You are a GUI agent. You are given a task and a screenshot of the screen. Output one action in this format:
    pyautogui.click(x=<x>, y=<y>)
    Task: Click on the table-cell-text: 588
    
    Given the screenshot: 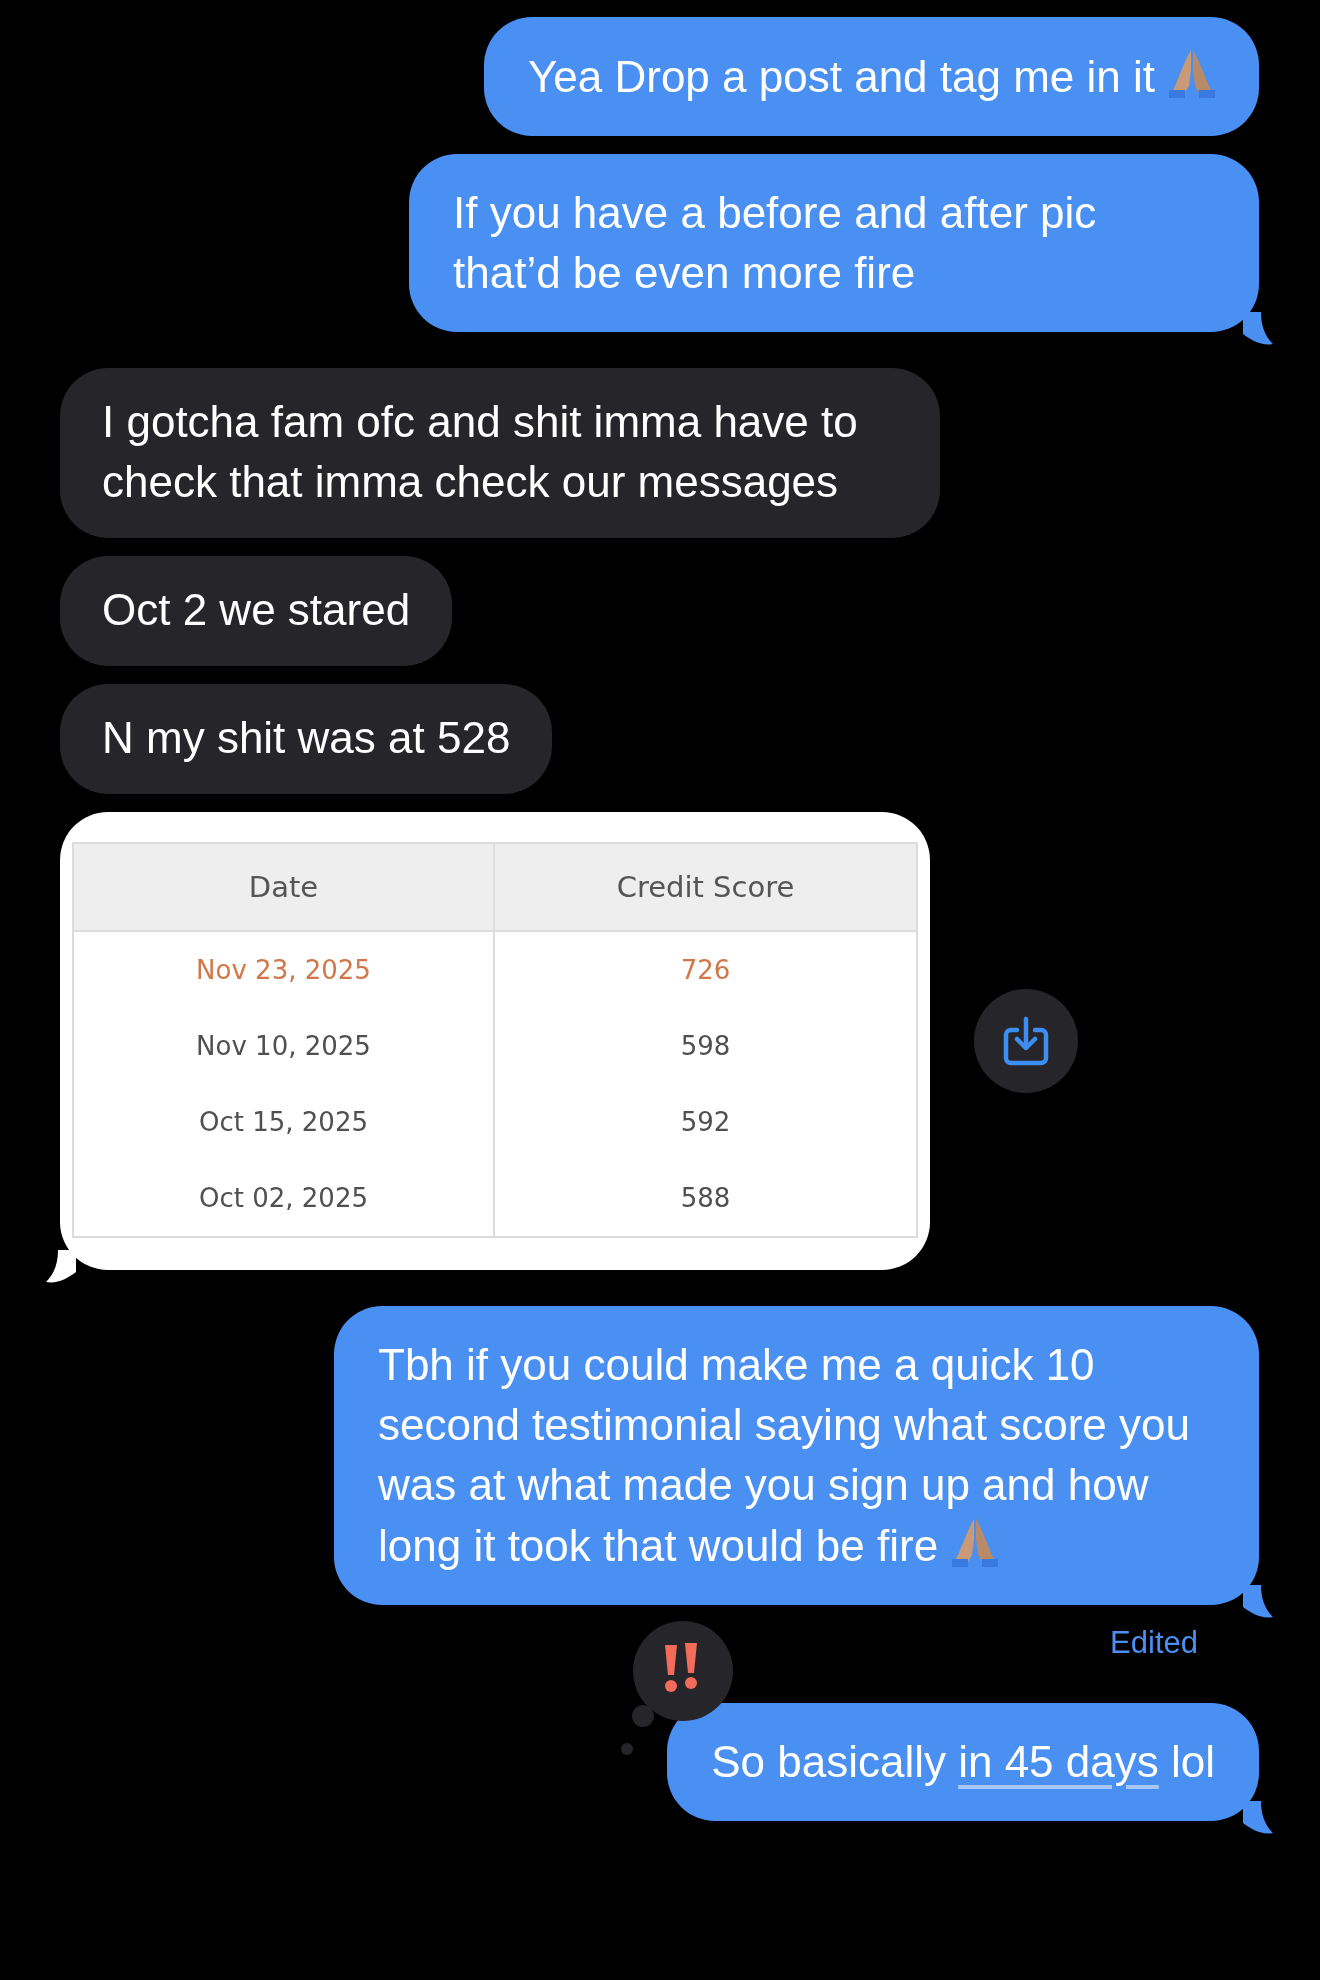 What is the action you would take?
    pyautogui.click(x=705, y=1198)
    